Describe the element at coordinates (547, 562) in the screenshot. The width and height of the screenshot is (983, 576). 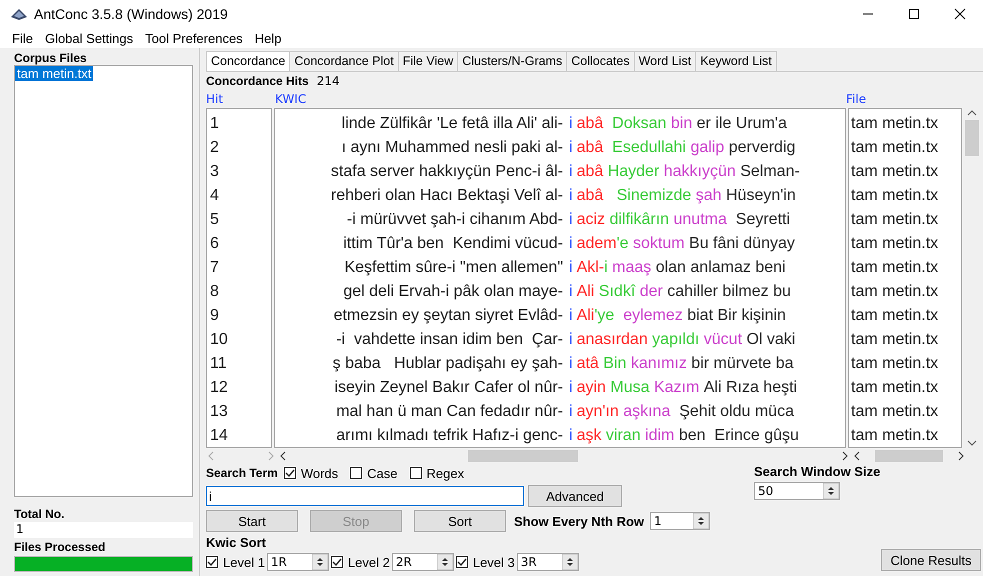
I see `level-spinner: 3R` at that location.